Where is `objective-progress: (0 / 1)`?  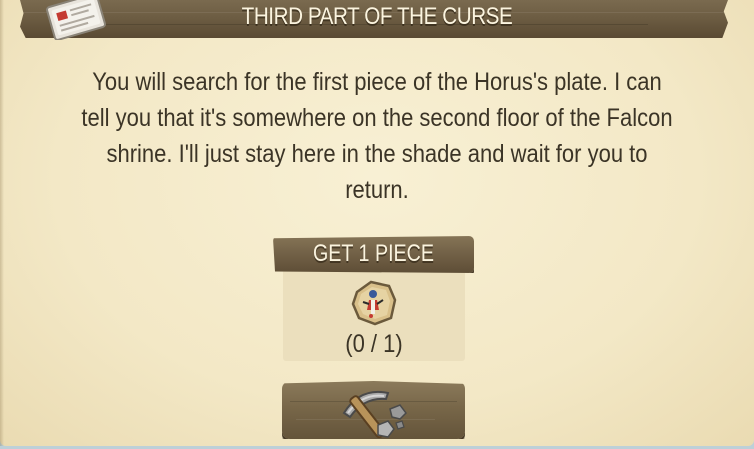 objective-progress: (0 / 1) is located at coordinates (374, 344).